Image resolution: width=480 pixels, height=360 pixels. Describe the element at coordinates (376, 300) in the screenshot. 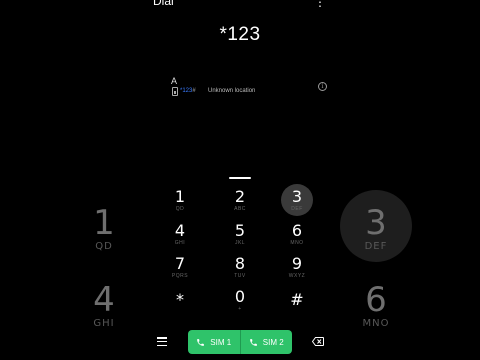

I see `backdrop-digit: 6` at that location.